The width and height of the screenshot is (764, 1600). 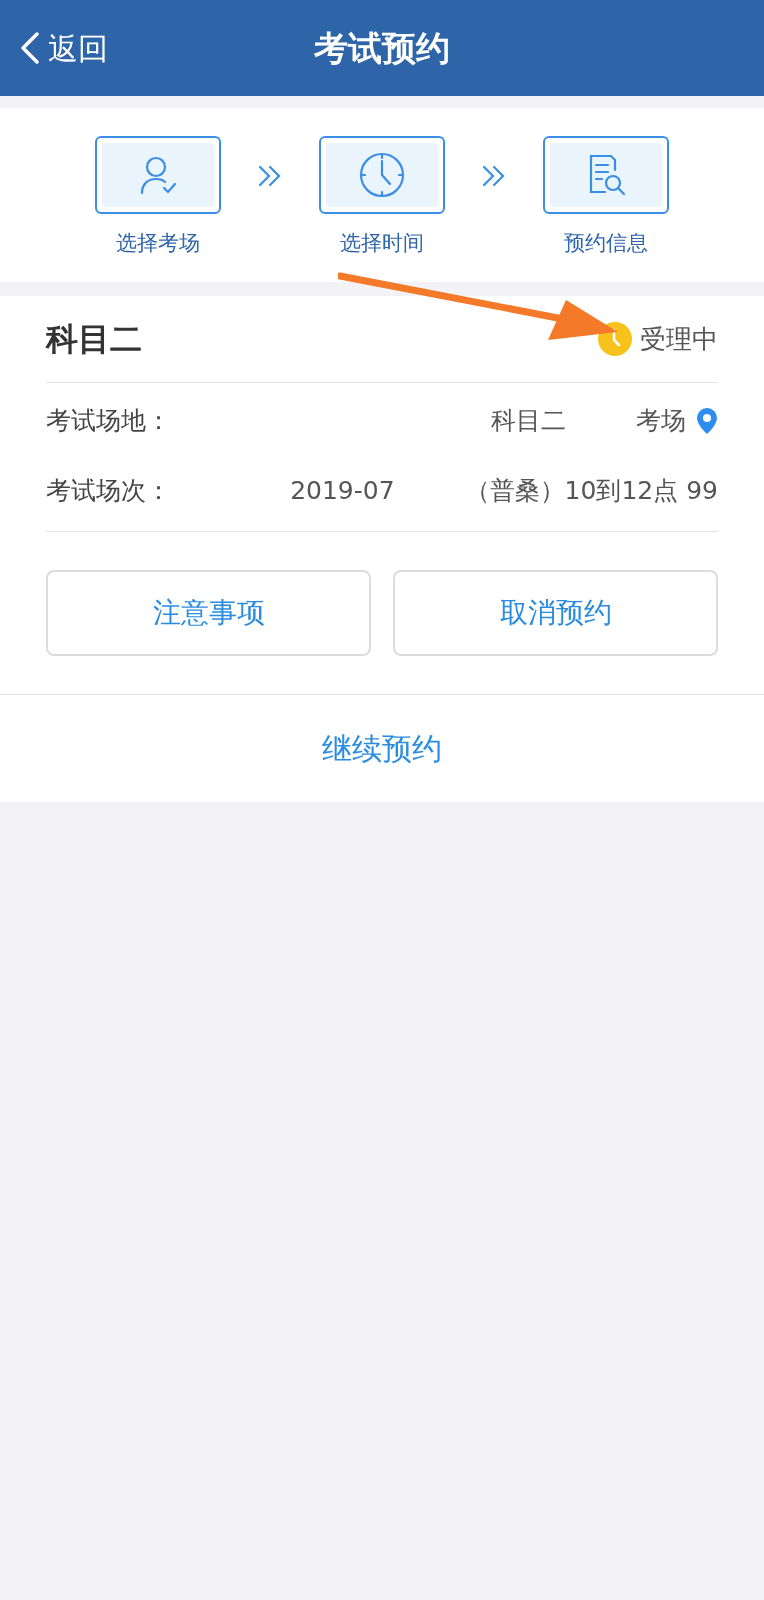 What do you see at coordinates (382, 243) in the screenshot?
I see `step-label: 选择时间` at bounding box center [382, 243].